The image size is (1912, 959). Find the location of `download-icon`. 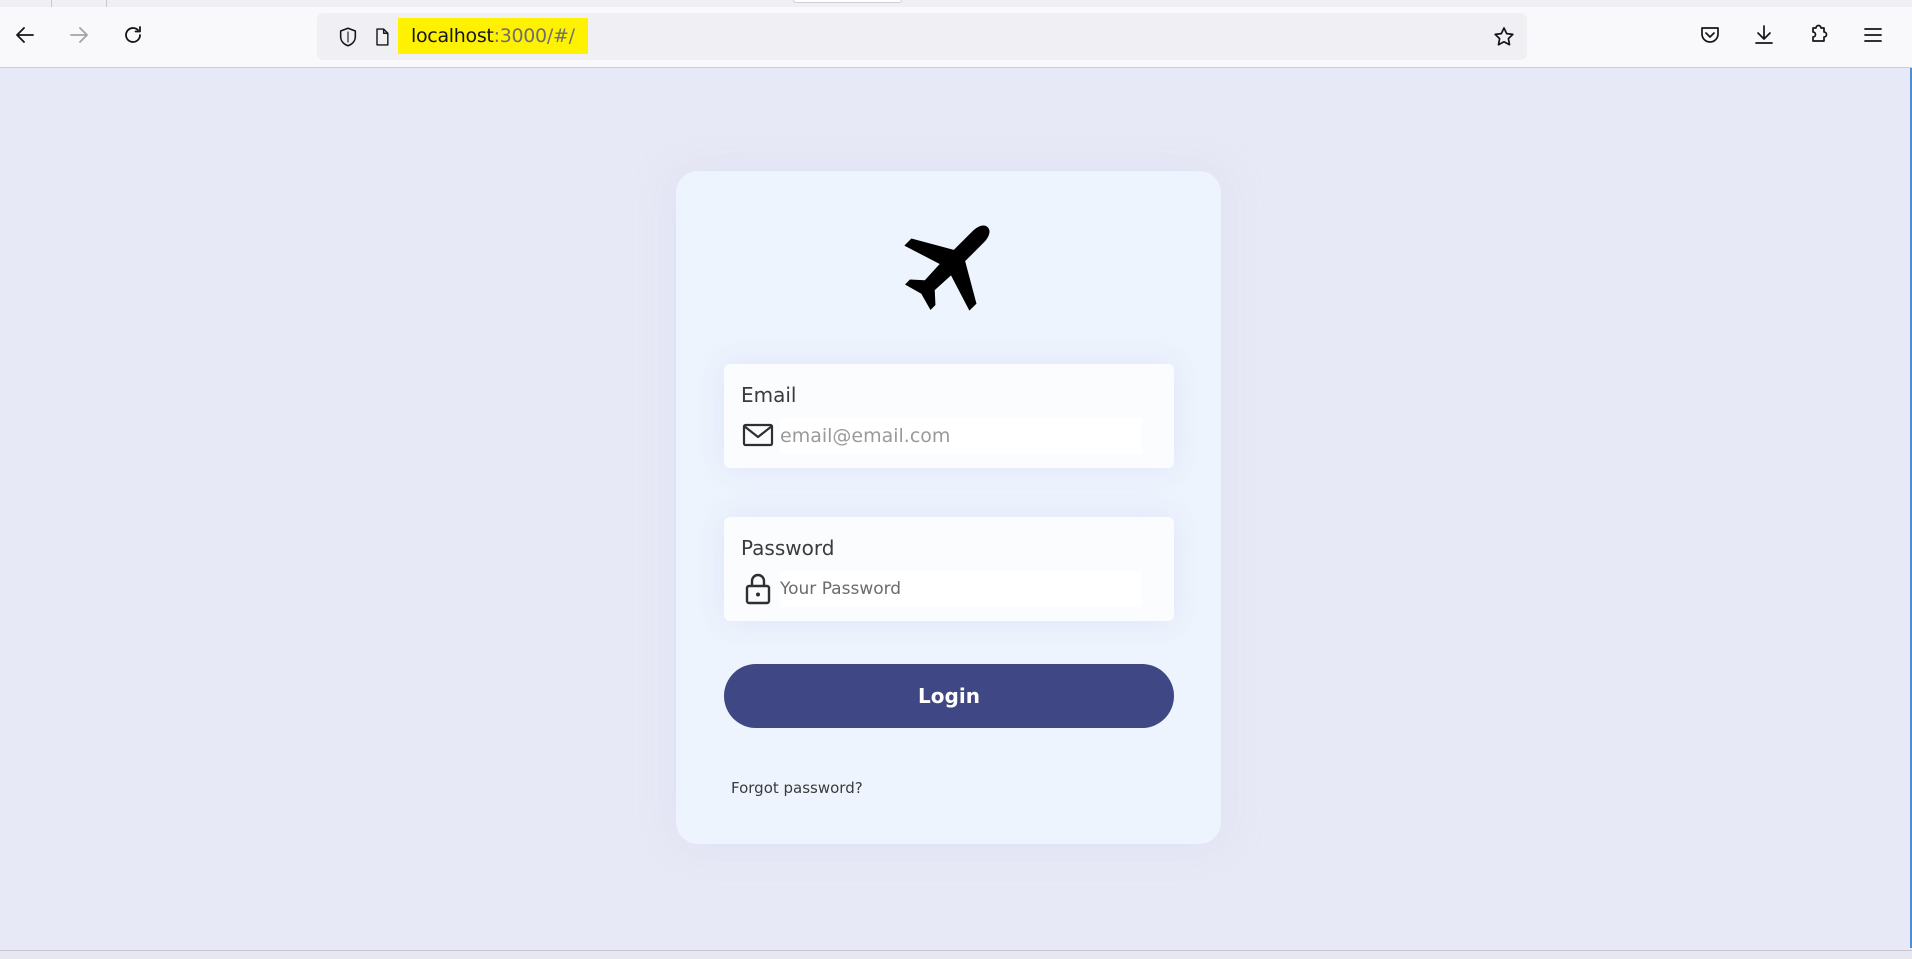

download-icon is located at coordinates (1764, 35).